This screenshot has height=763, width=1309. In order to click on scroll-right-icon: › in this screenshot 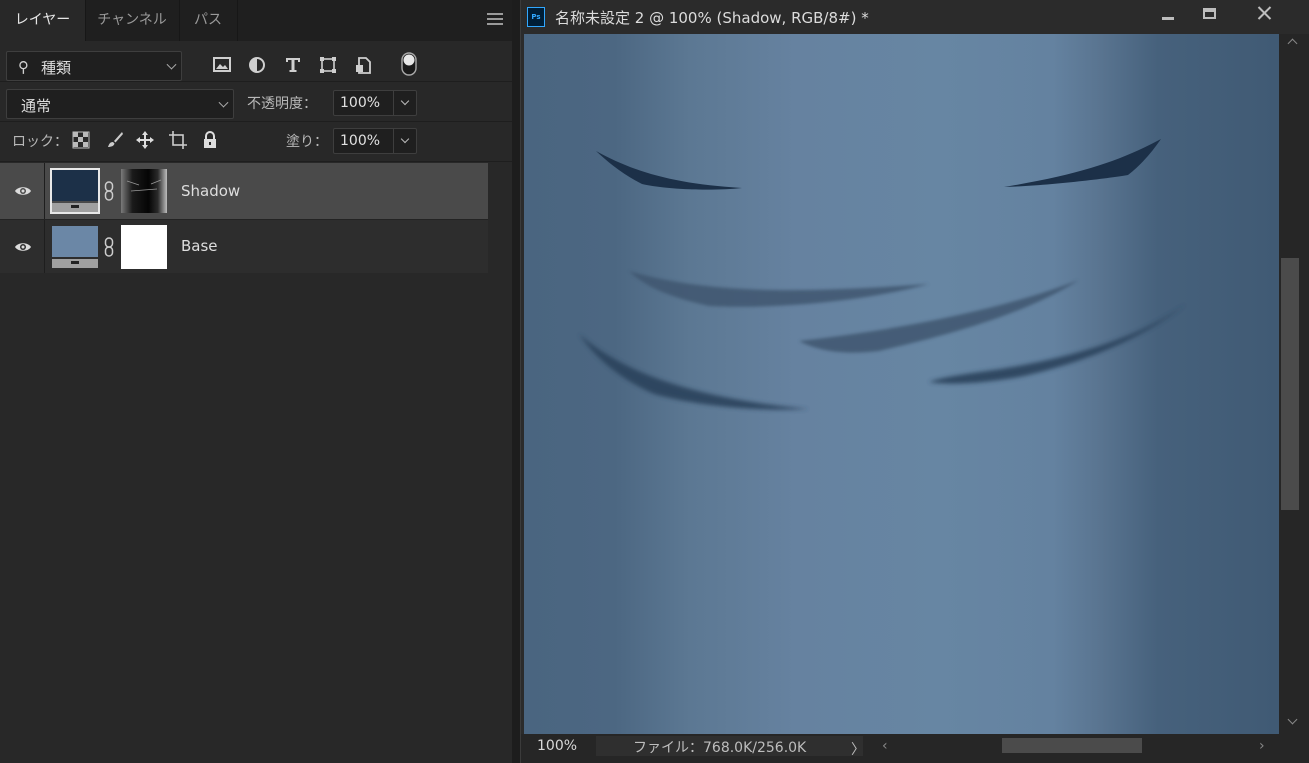, I will do `click(1262, 746)`.